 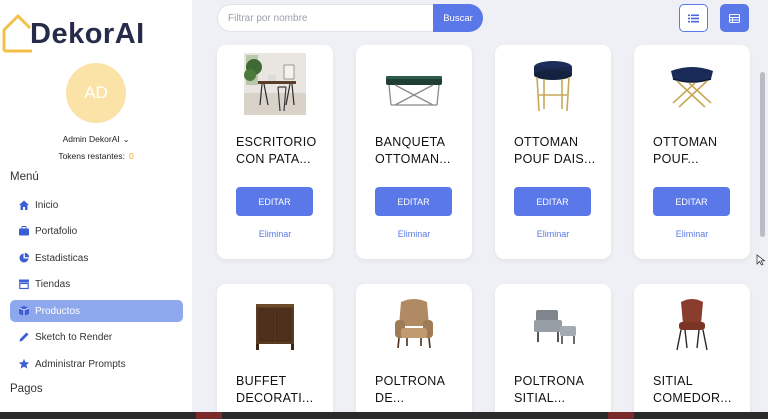 What do you see at coordinates (414, 326) in the screenshot?
I see `armchair-photo` at bounding box center [414, 326].